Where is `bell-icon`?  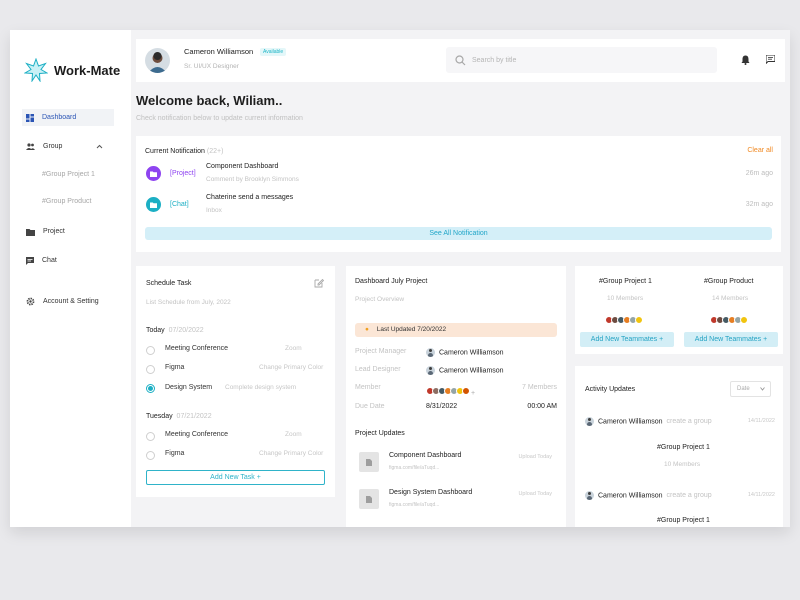
bell-icon is located at coordinates (745, 60).